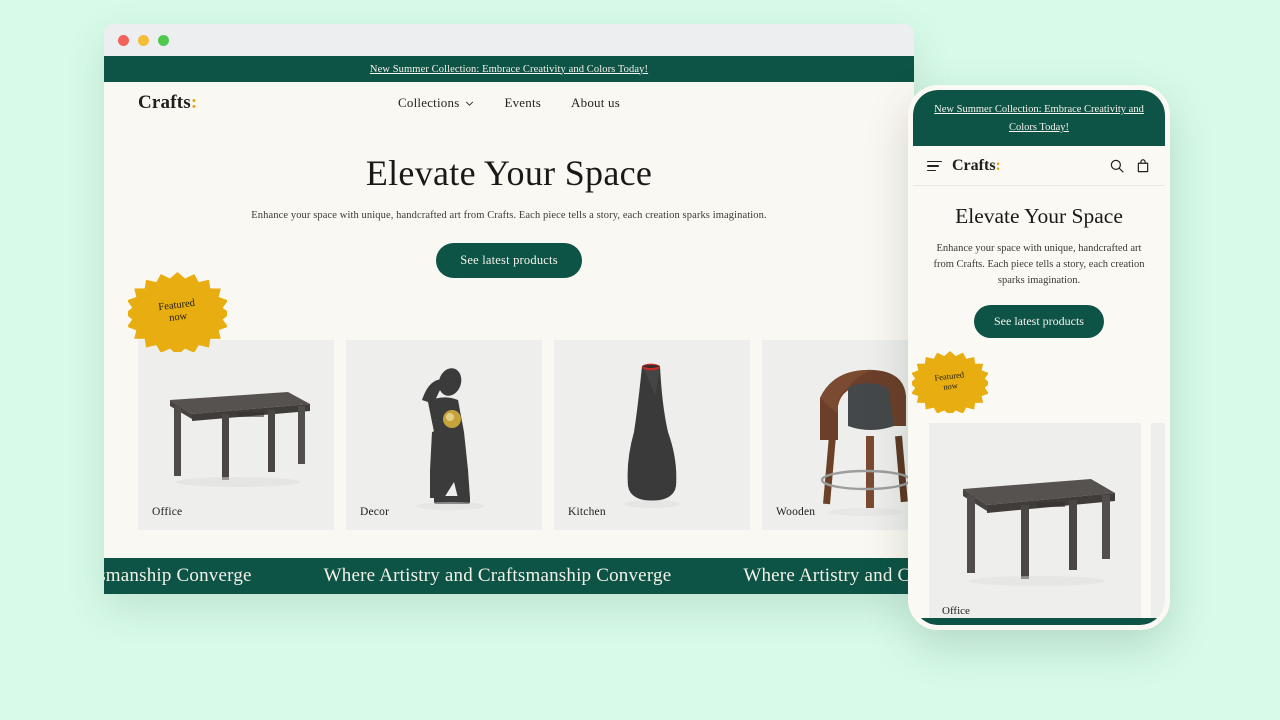  Describe the element at coordinates (178, 317) in the screenshot. I see `badge-line-2: now` at that location.